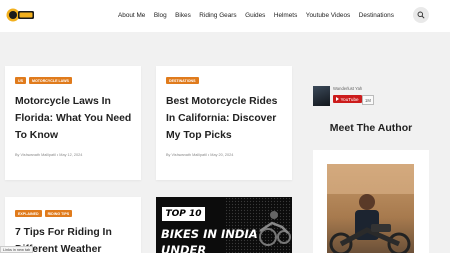 The width and height of the screenshot is (450, 253). What do you see at coordinates (217, 15) in the screenshot?
I see `nav-riding-gears: Riding Gears` at bounding box center [217, 15].